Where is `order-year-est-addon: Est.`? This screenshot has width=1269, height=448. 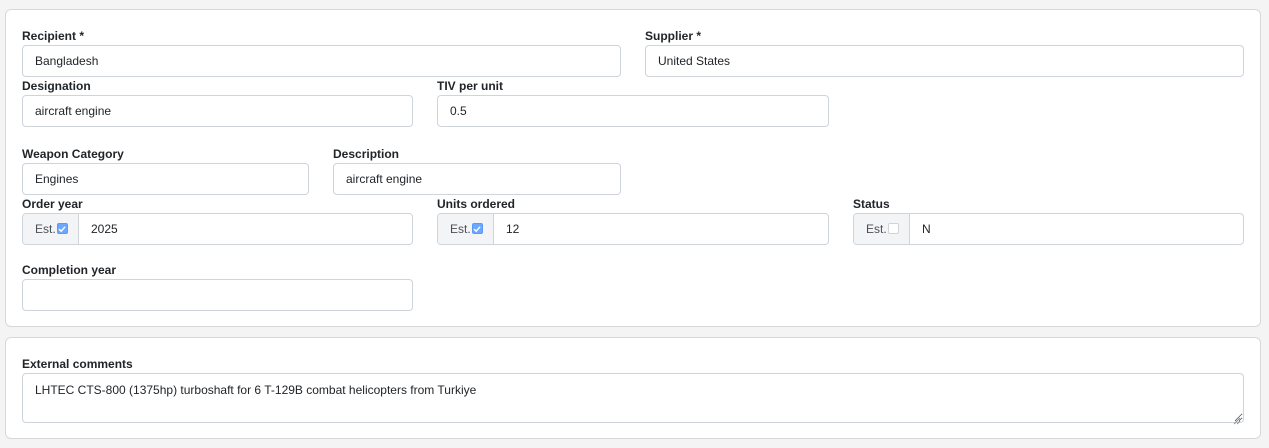 order-year-est-addon: Est. is located at coordinates (51, 229).